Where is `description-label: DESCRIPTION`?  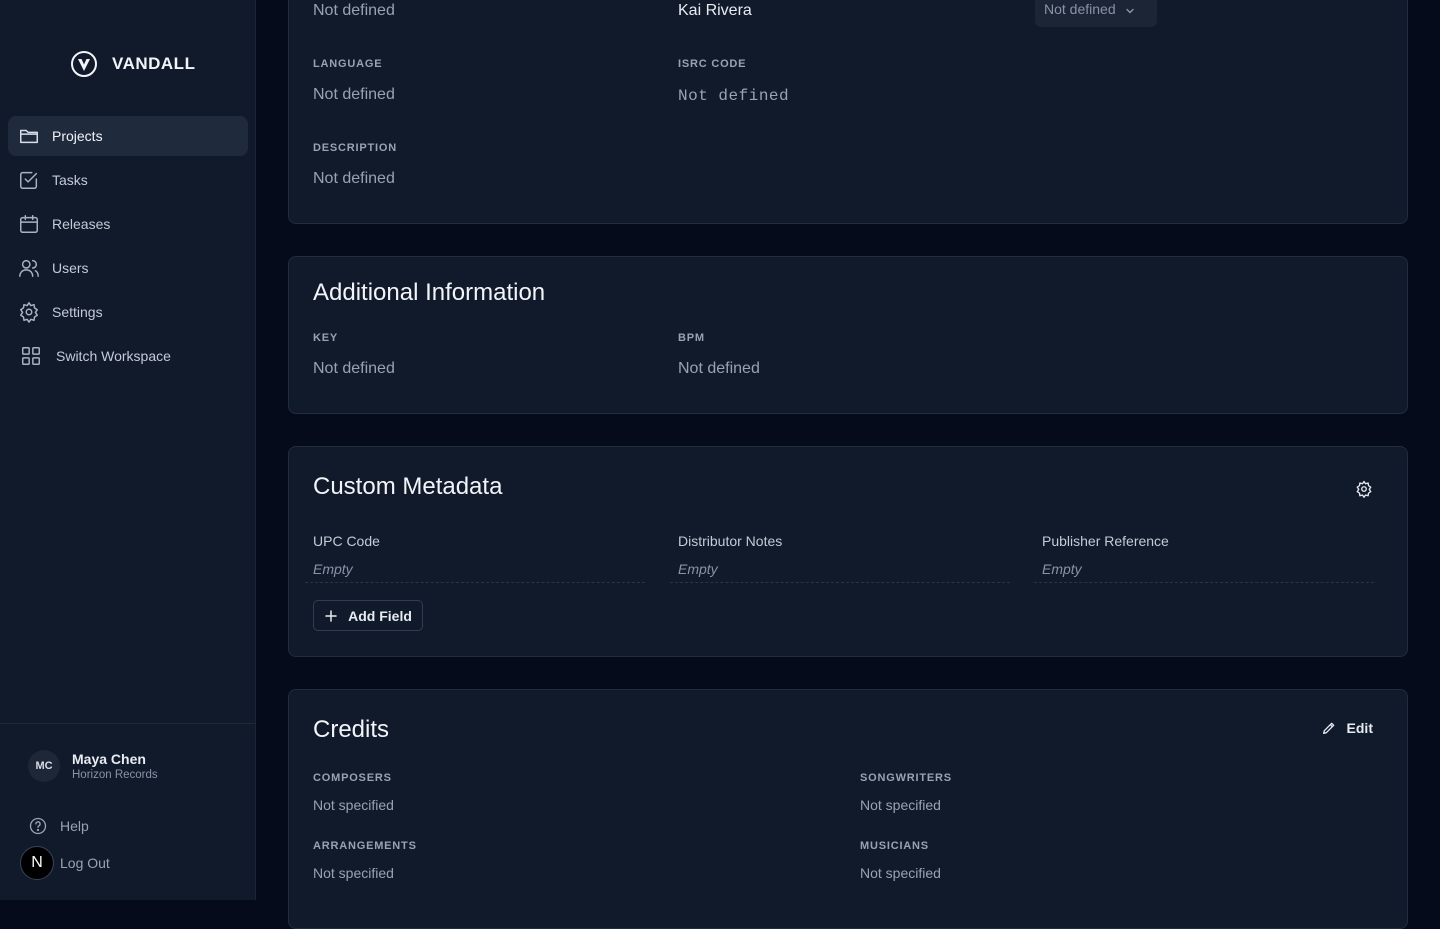 description-label: DESCRIPTION is located at coordinates (355, 148).